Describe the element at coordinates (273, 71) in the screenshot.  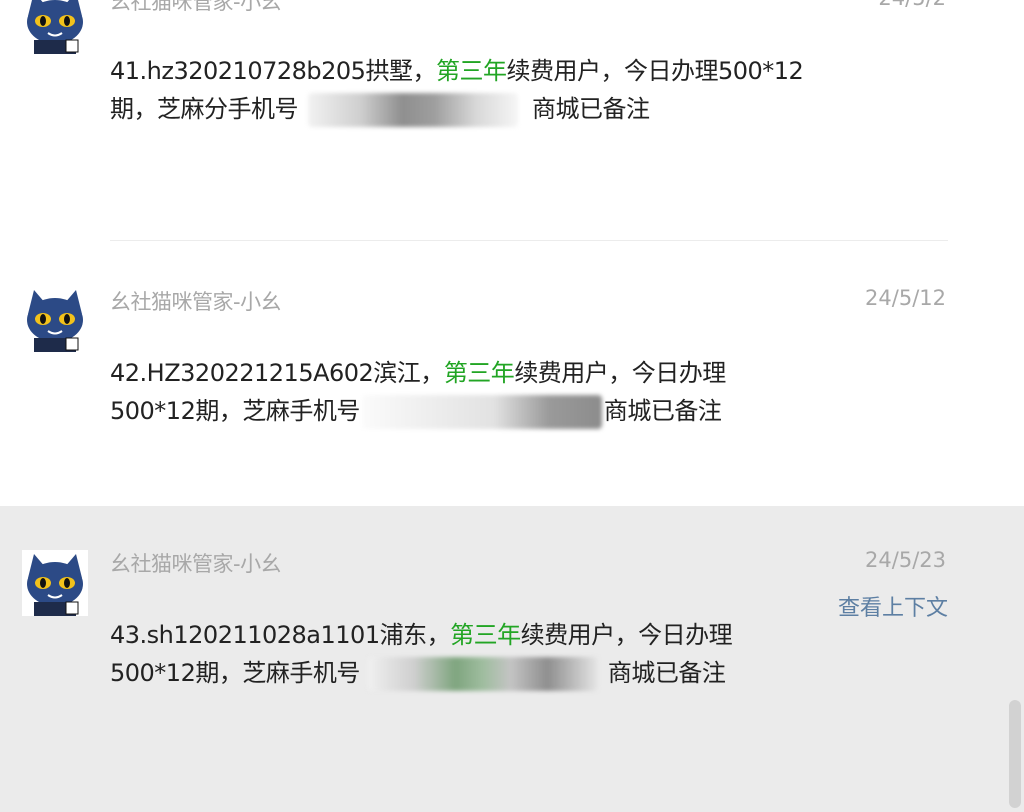
I see `message-text-prefix: 41.hz320210728b205拱墅，` at that location.